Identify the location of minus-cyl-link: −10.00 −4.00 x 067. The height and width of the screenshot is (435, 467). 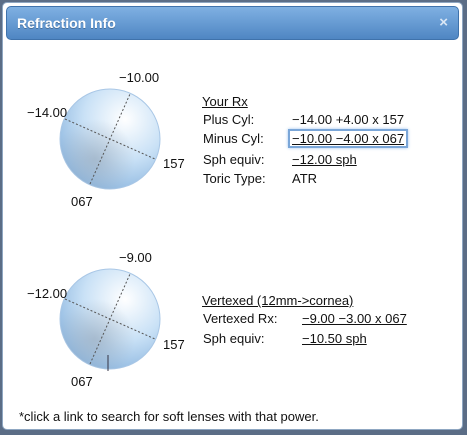
(348, 138).